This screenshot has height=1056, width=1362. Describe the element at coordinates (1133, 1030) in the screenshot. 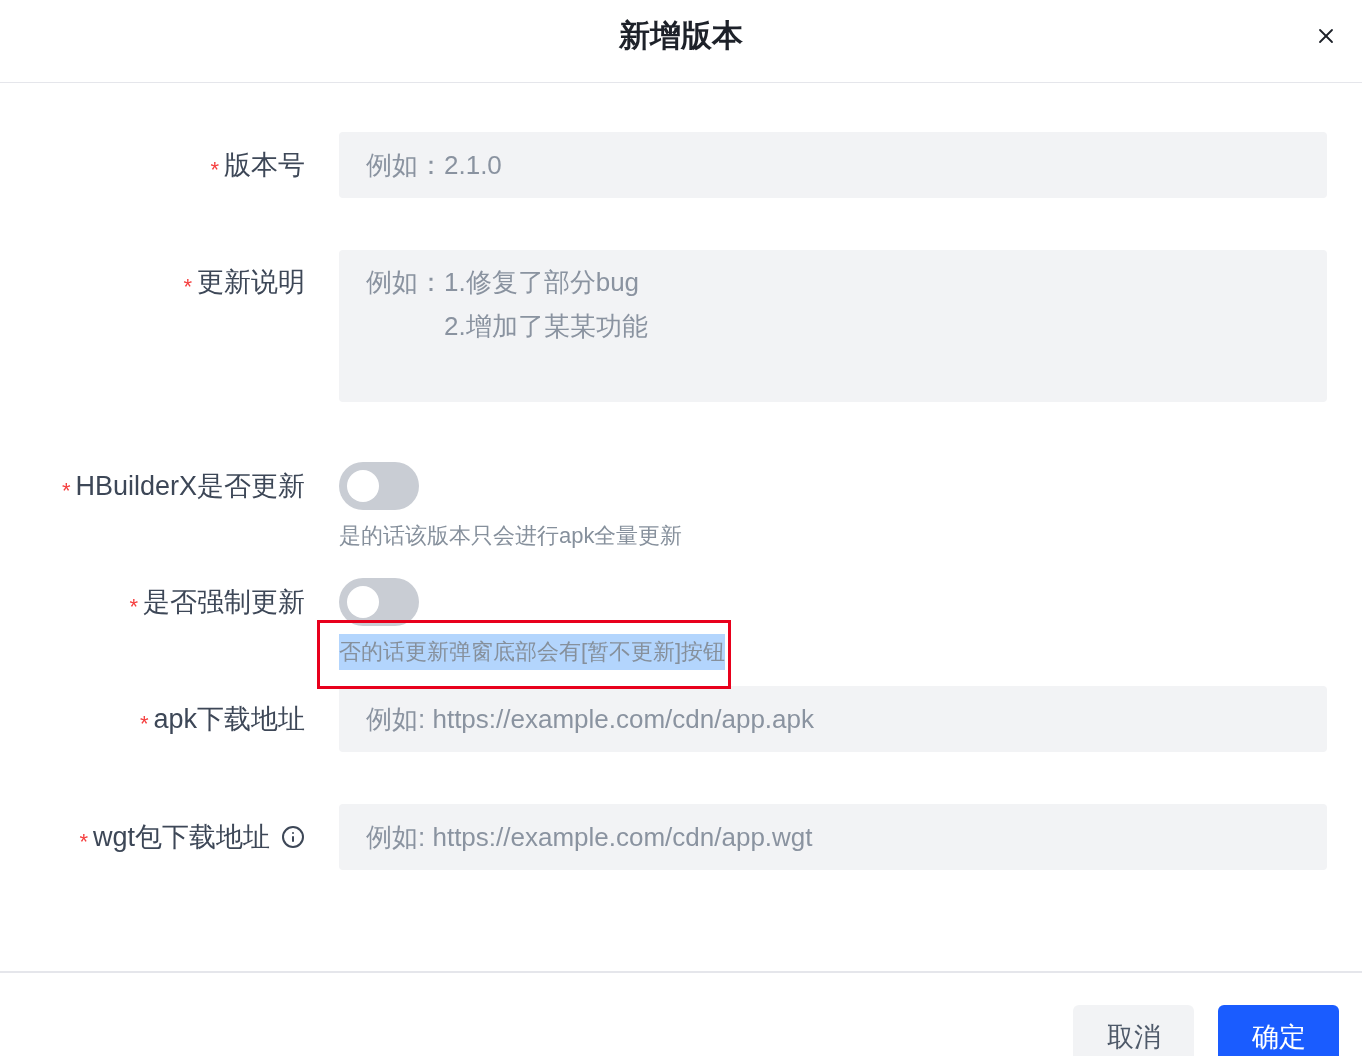

I see `cancel-button: 取消` at that location.